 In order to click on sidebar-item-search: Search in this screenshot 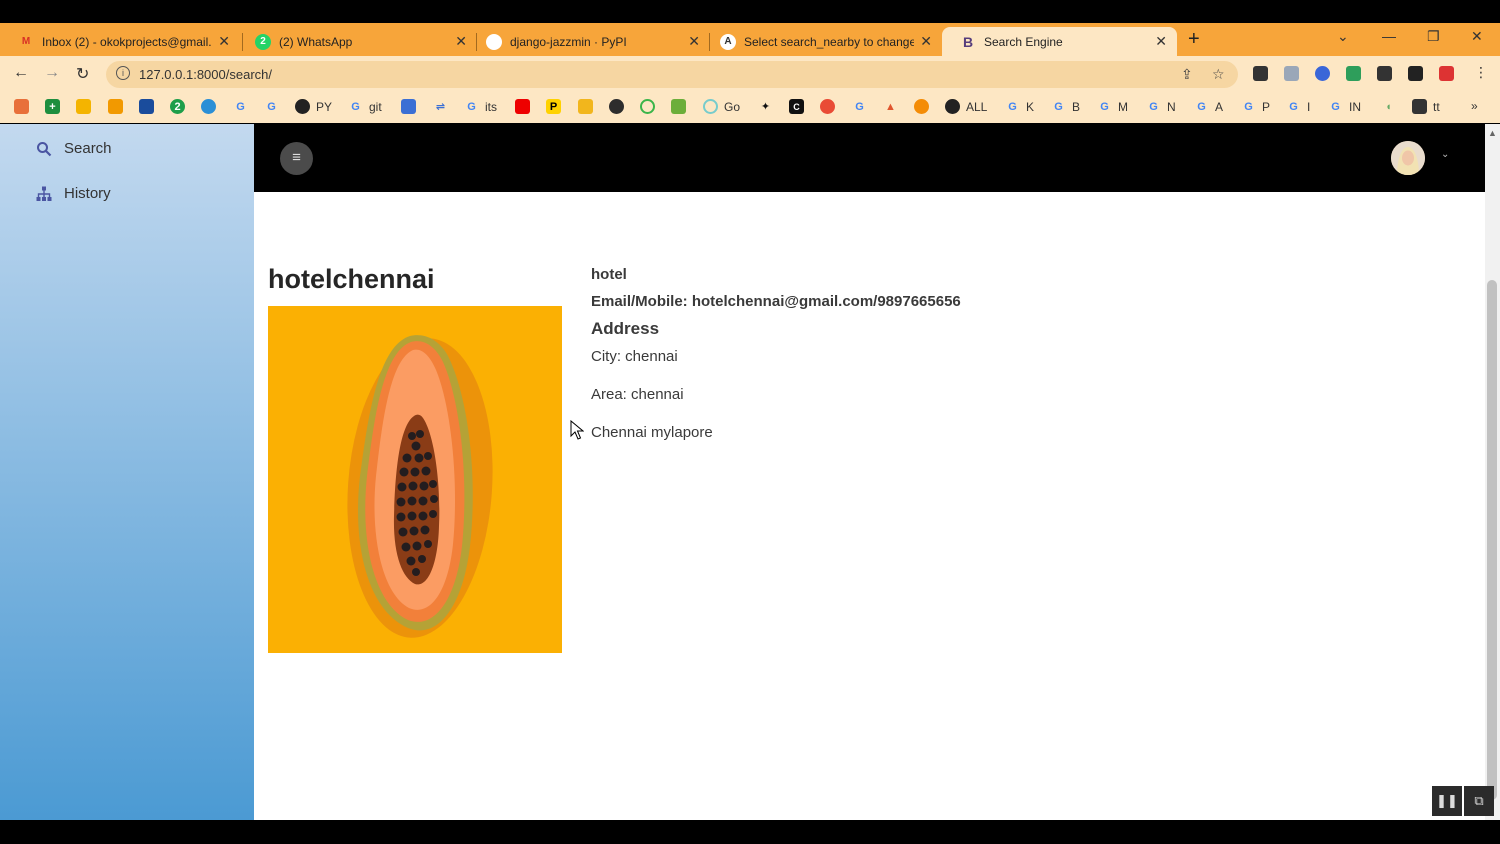, I will do `click(74, 148)`.